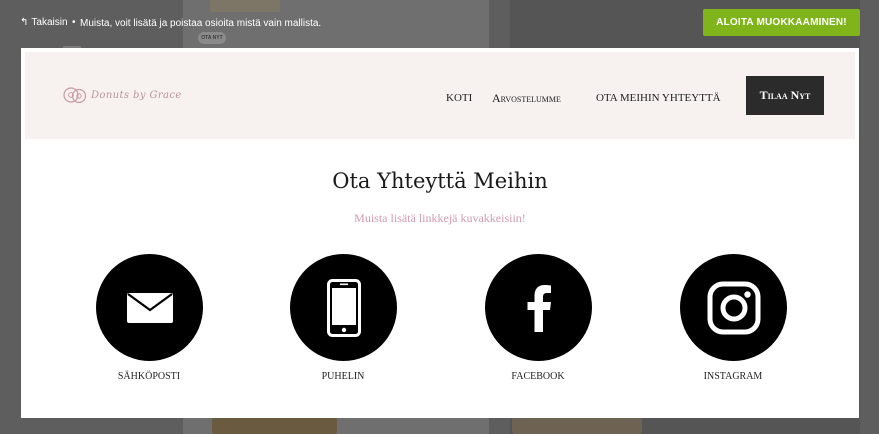  I want to click on phone-label: PUHELIN, so click(343, 376).